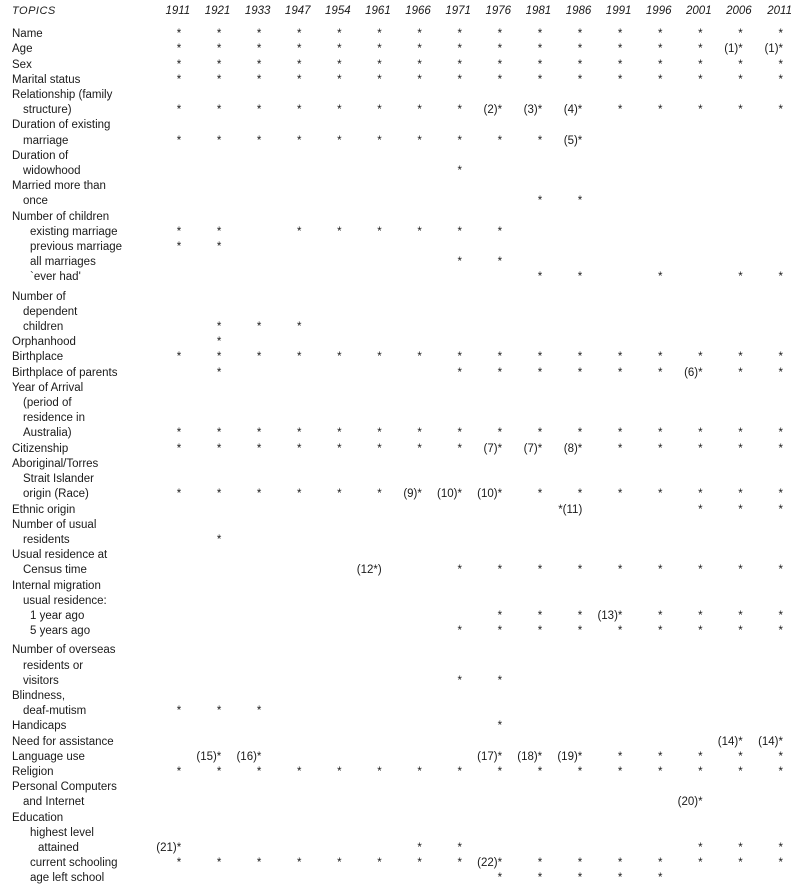 This screenshot has height=892, width=803. I want to click on topic-label: residents or, so click(53, 665).